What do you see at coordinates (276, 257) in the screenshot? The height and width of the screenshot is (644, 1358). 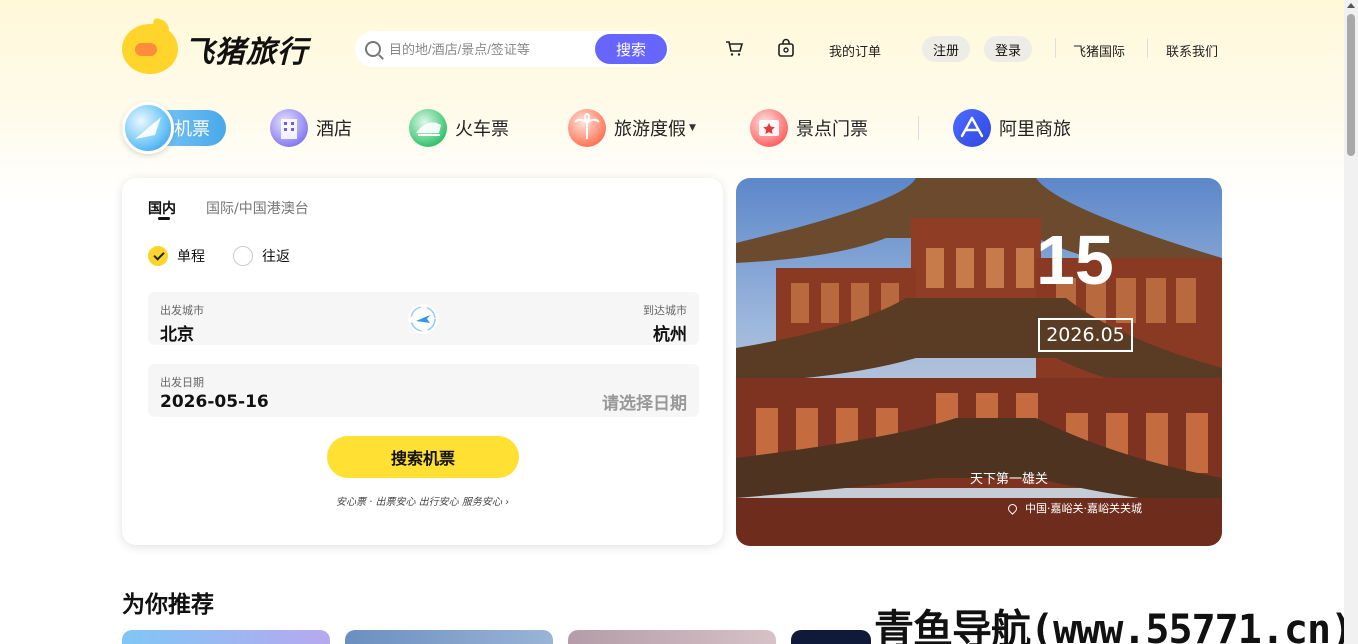 I see `radio-label: 往返` at bounding box center [276, 257].